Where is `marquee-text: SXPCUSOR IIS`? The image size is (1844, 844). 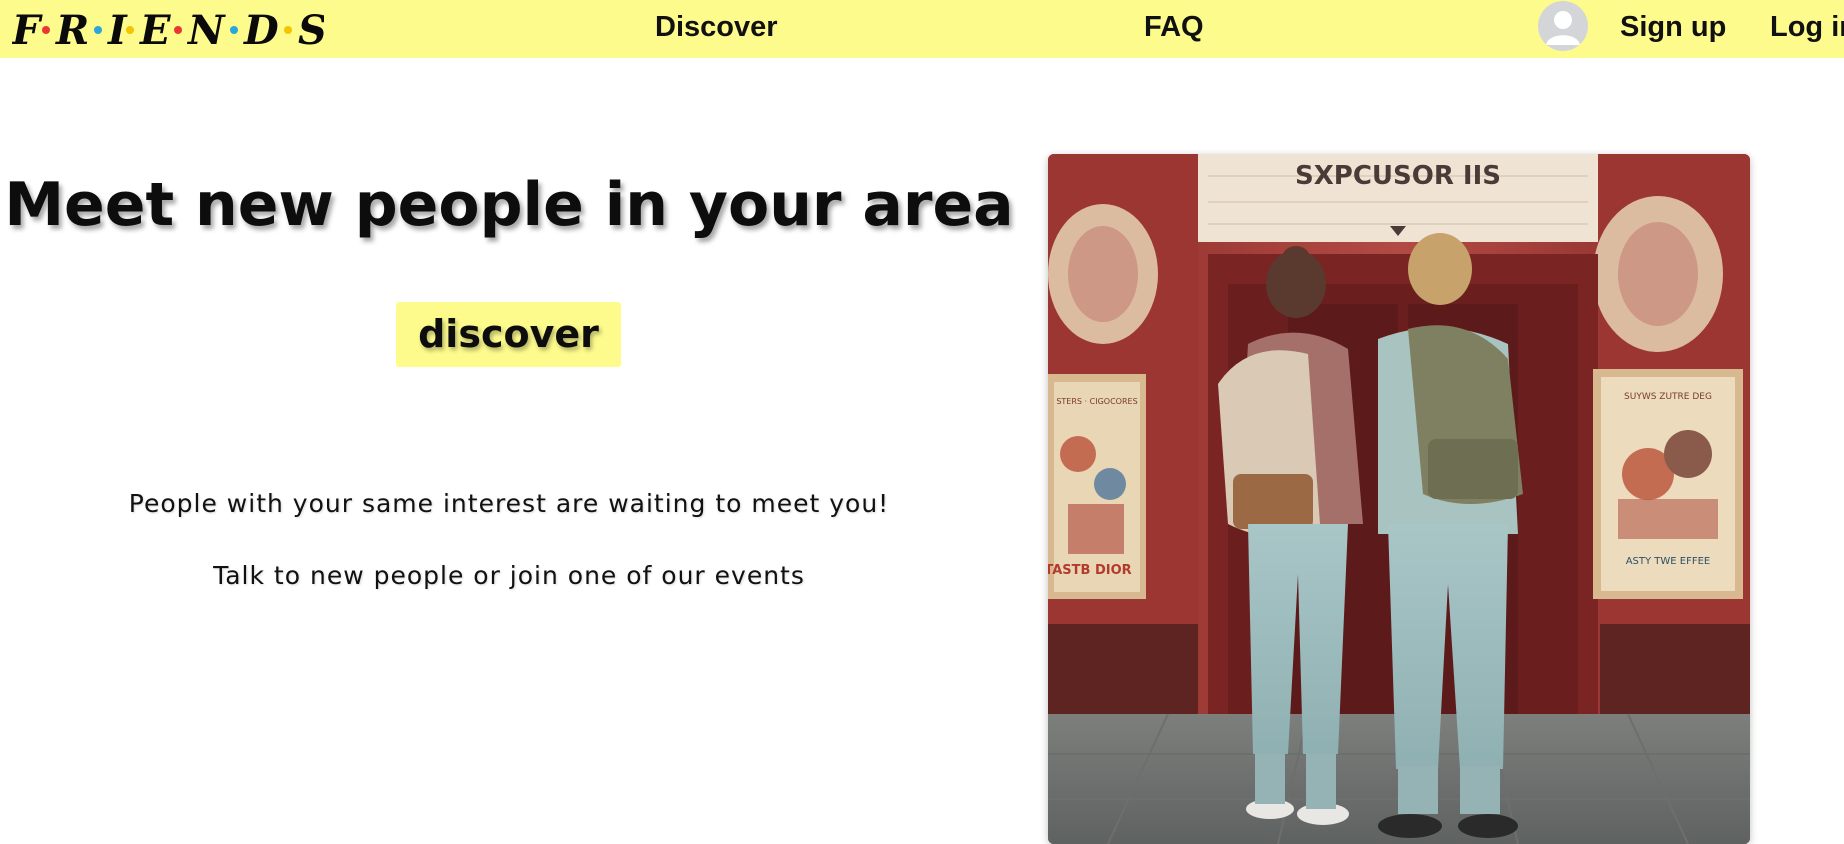 marquee-text: SXPCUSOR IIS is located at coordinates (1398, 176).